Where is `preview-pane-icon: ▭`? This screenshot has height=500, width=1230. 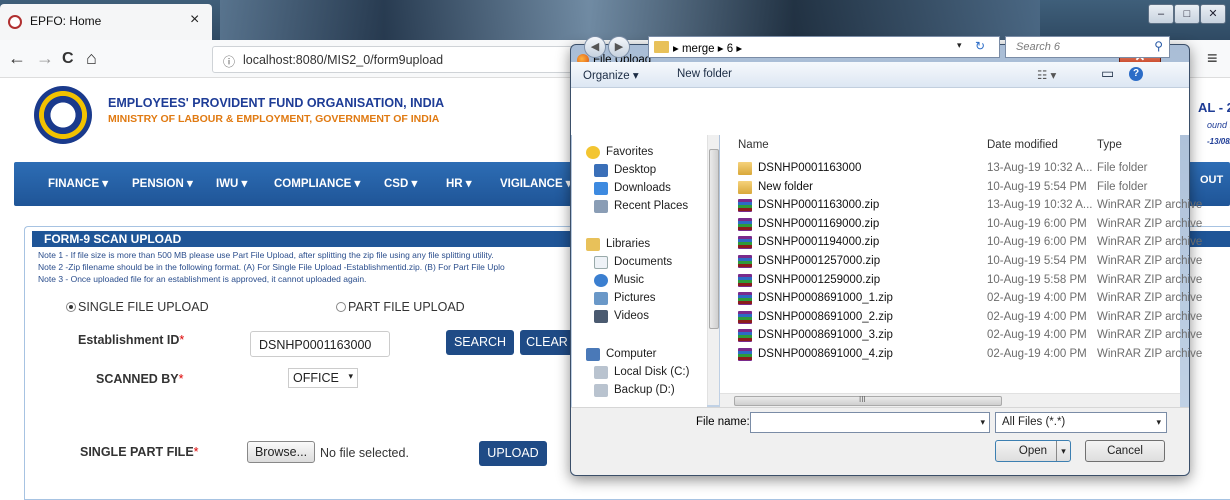
preview-pane-icon: ▭ is located at coordinates (1107, 73).